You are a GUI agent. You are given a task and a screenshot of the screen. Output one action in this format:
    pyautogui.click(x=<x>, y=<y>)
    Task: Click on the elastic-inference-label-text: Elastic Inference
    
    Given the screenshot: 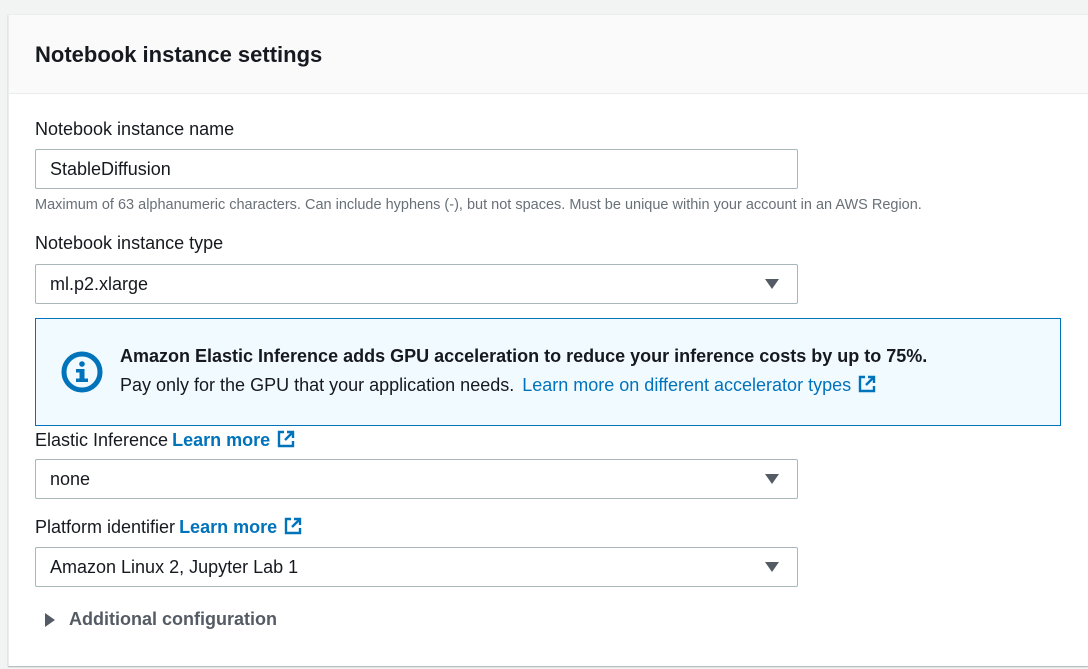 What is the action you would take?
    pyautogui.click(x=102, y=440)
    